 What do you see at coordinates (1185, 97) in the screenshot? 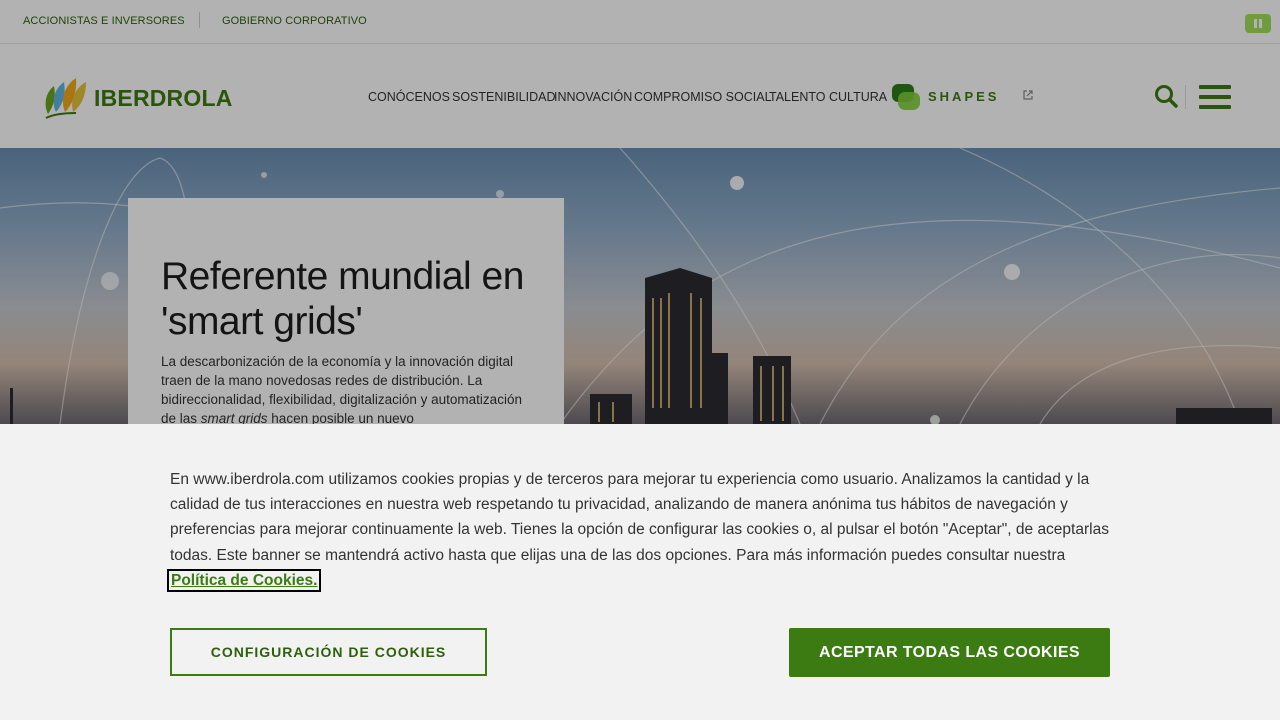
I see `header-divider` at bounding box center [1185, 97].